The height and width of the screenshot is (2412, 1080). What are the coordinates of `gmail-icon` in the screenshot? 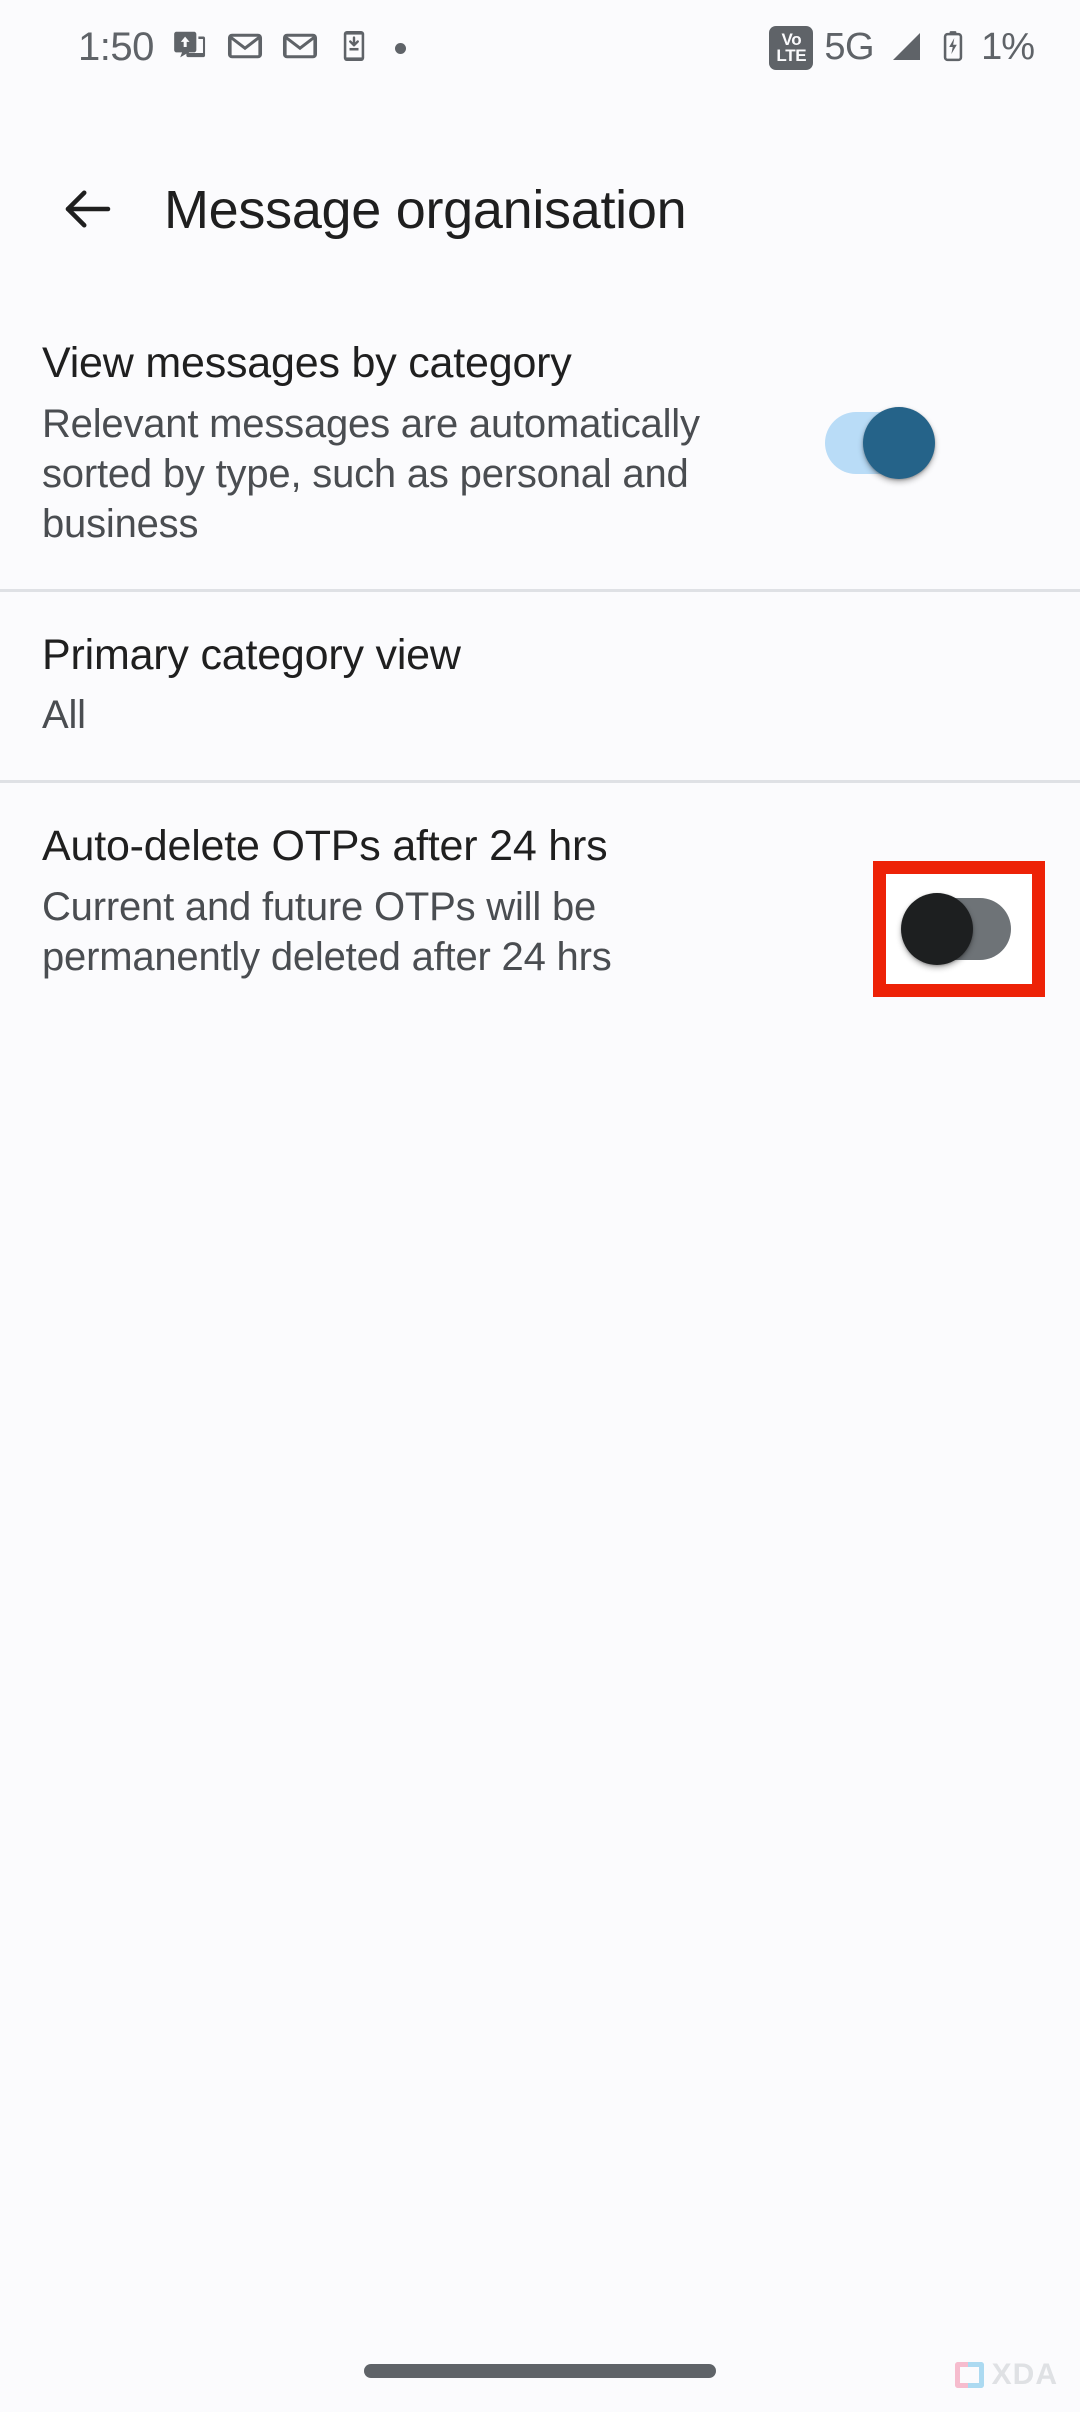 It's located at (245, 48).